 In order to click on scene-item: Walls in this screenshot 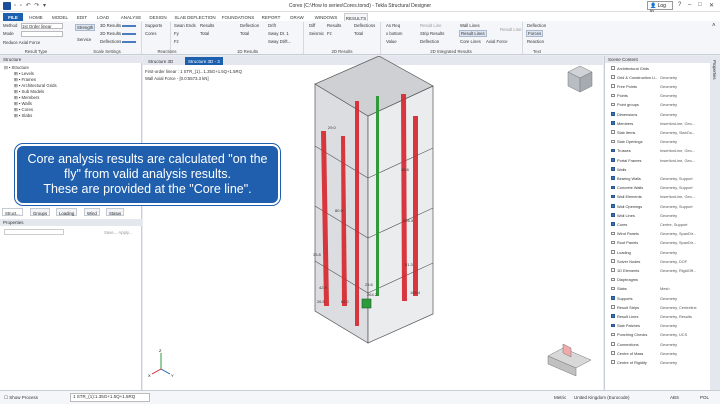, I will do `click(658, 169)`.